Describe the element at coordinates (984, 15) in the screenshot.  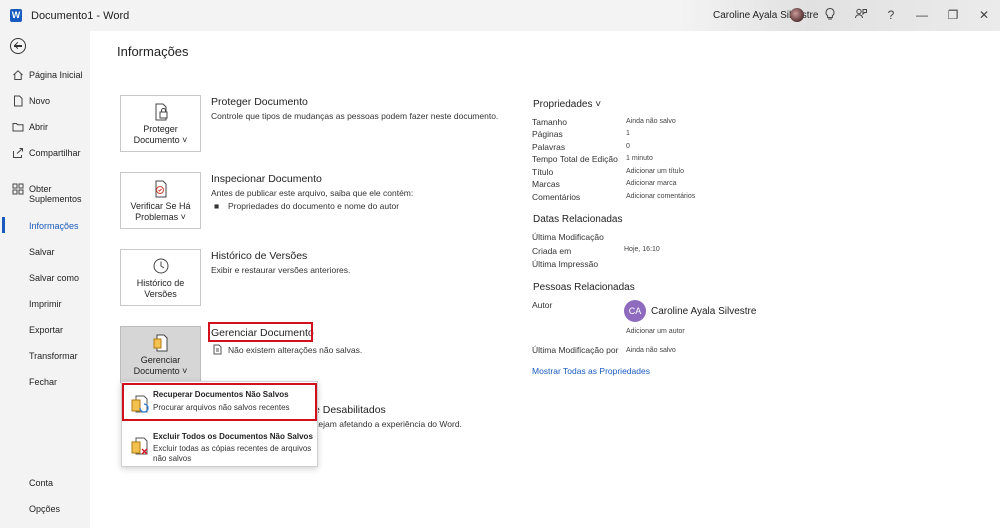
I see `close-icon: ✕` at that location.